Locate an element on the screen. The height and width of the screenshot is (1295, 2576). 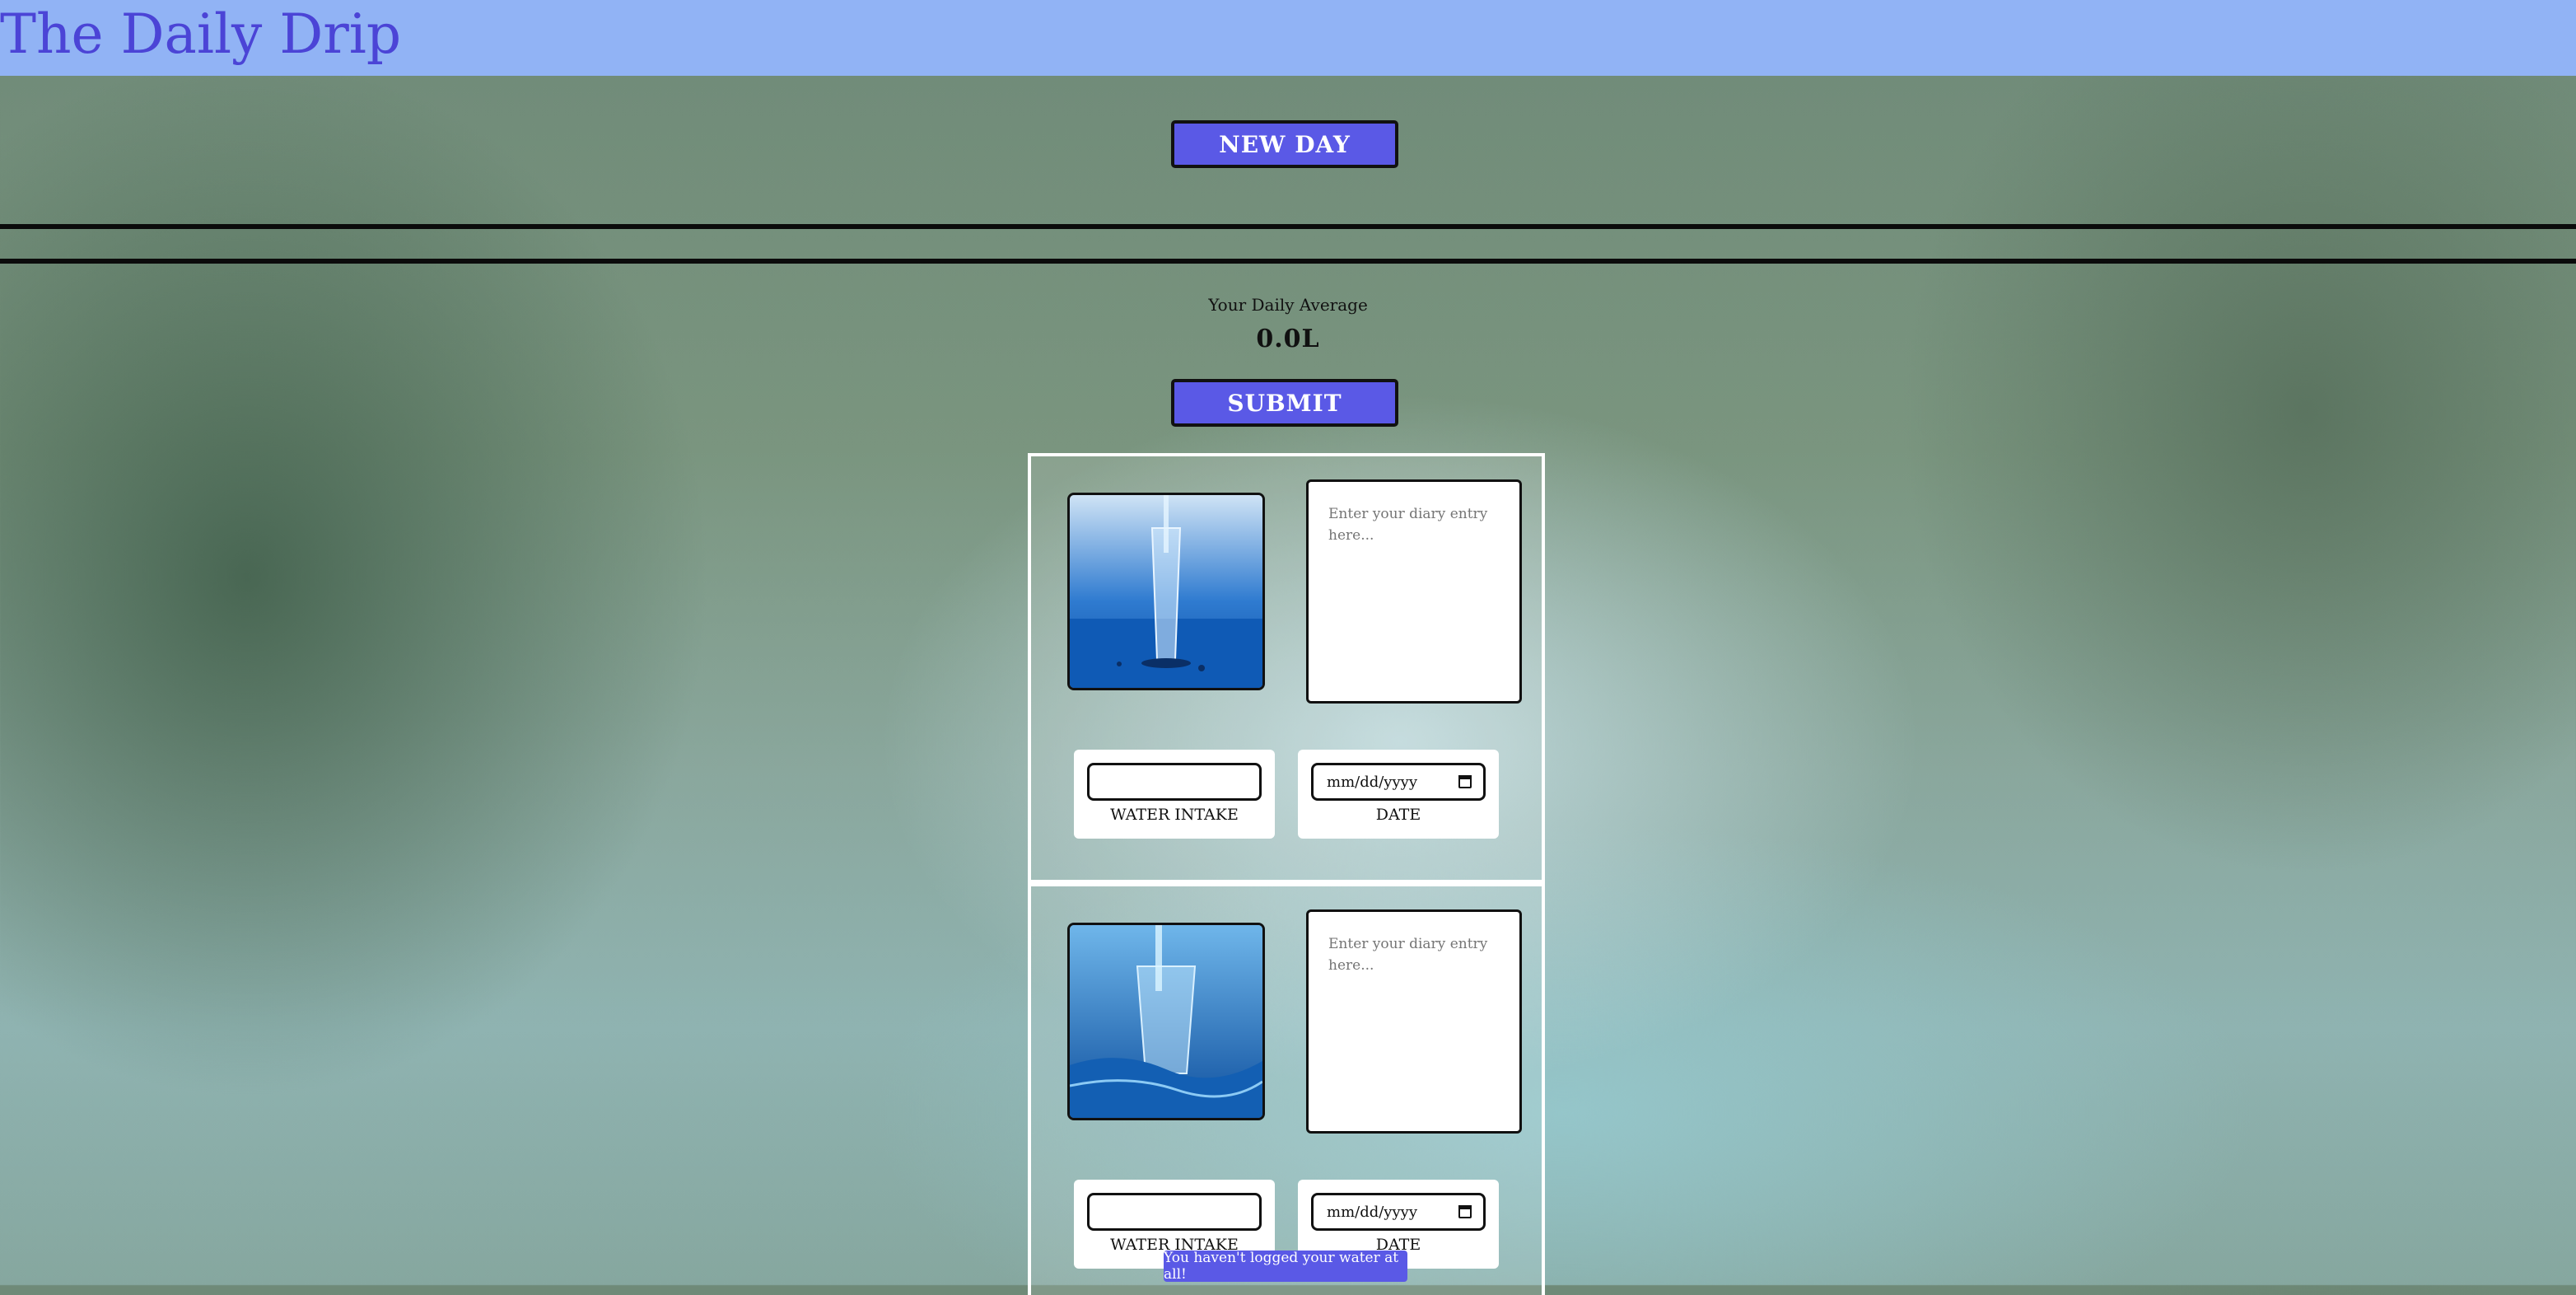
divider-top is located at coordinates (1288, 227).